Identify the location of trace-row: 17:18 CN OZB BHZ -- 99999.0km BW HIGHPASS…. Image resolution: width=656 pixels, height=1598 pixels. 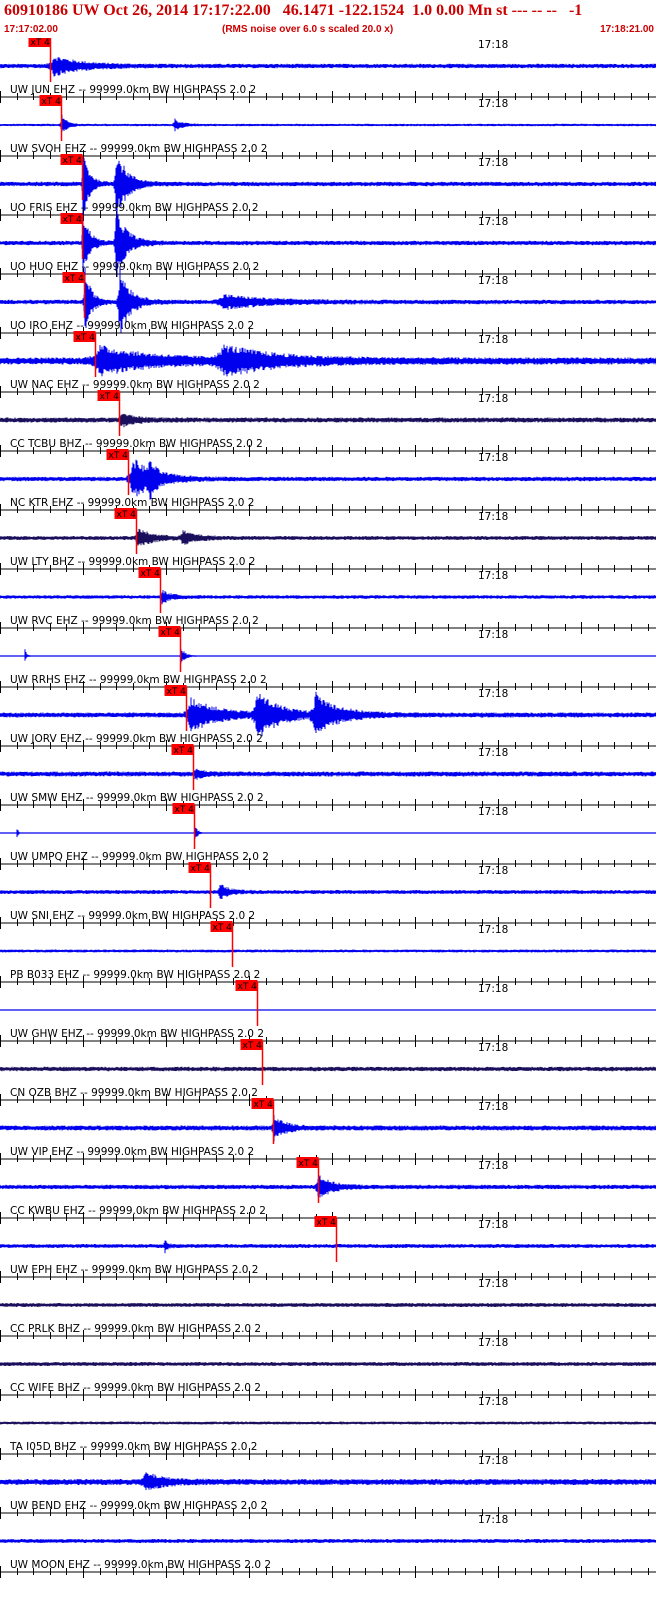
(328, 1072).